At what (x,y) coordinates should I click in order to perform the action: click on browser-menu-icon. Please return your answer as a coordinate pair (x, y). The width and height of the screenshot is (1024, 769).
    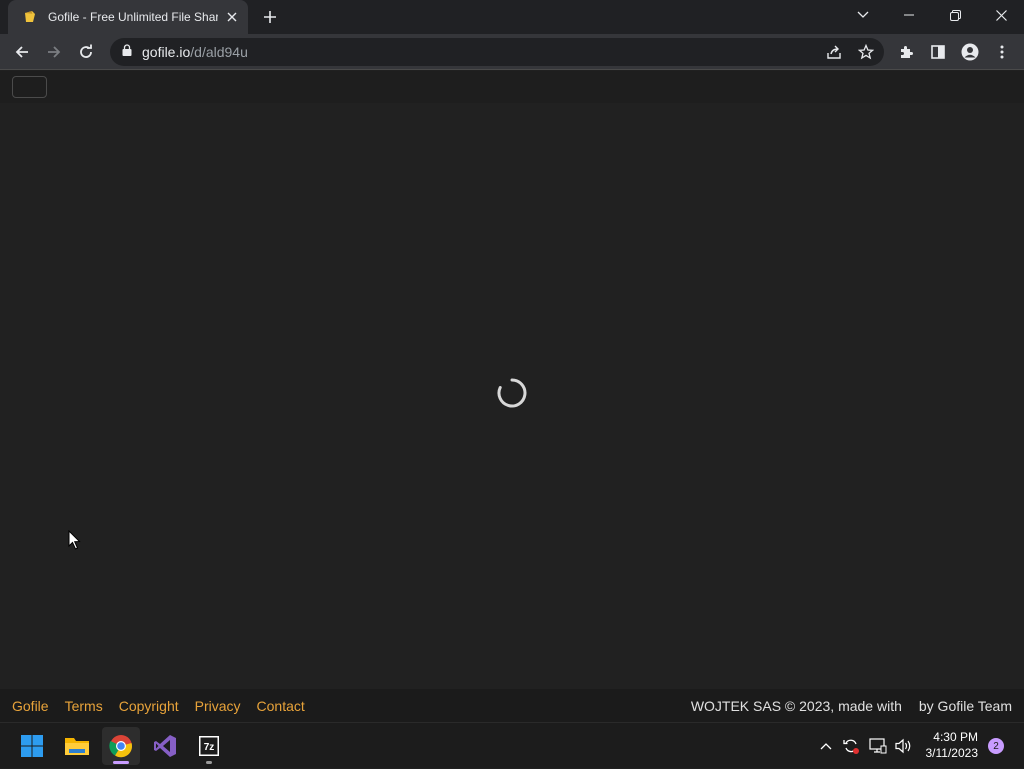
    Looking at the image, I should click on (1002, 52).